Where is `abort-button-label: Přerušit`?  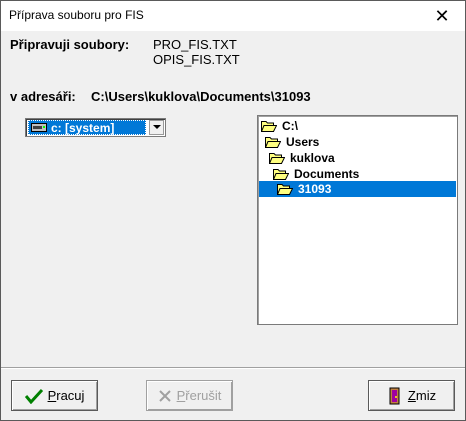
abort-button-label: Přerušit is located at coordinates (199, 395).